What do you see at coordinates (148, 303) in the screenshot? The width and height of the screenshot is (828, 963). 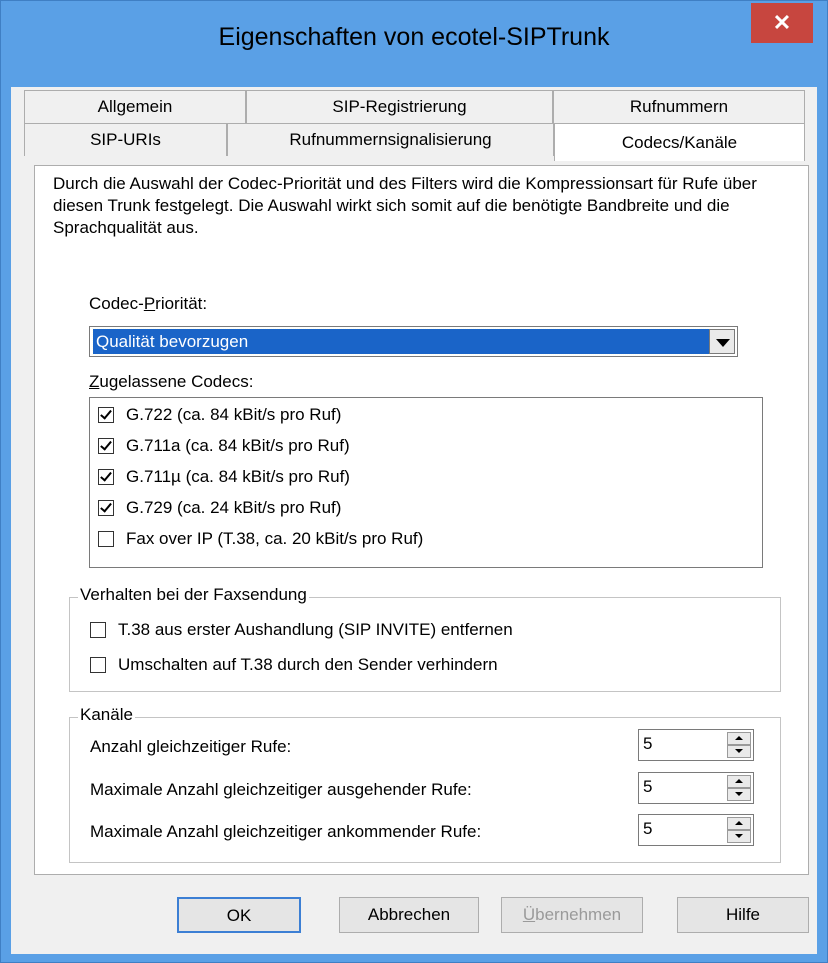 I see `codec-priority-label: Codec-Priorität:` at bounding box center [148, 303].